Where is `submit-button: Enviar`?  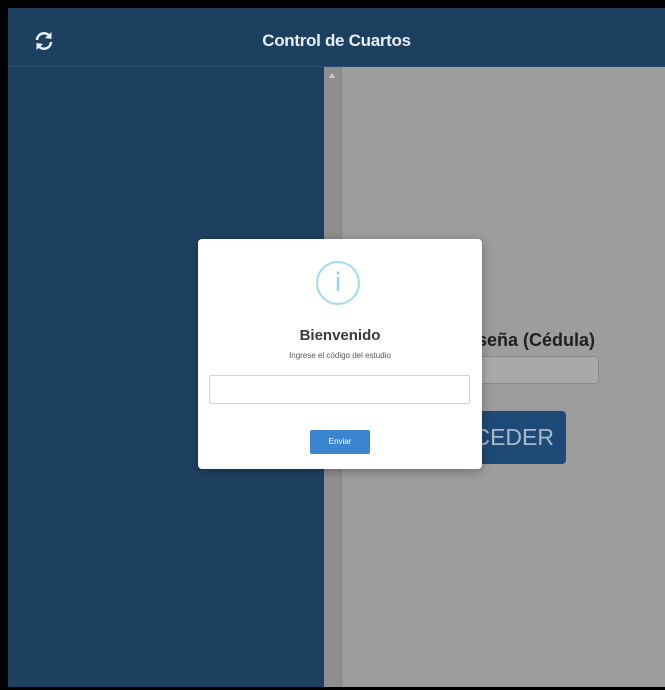
submit-button: Enviar is located at coordinates (340, 442).